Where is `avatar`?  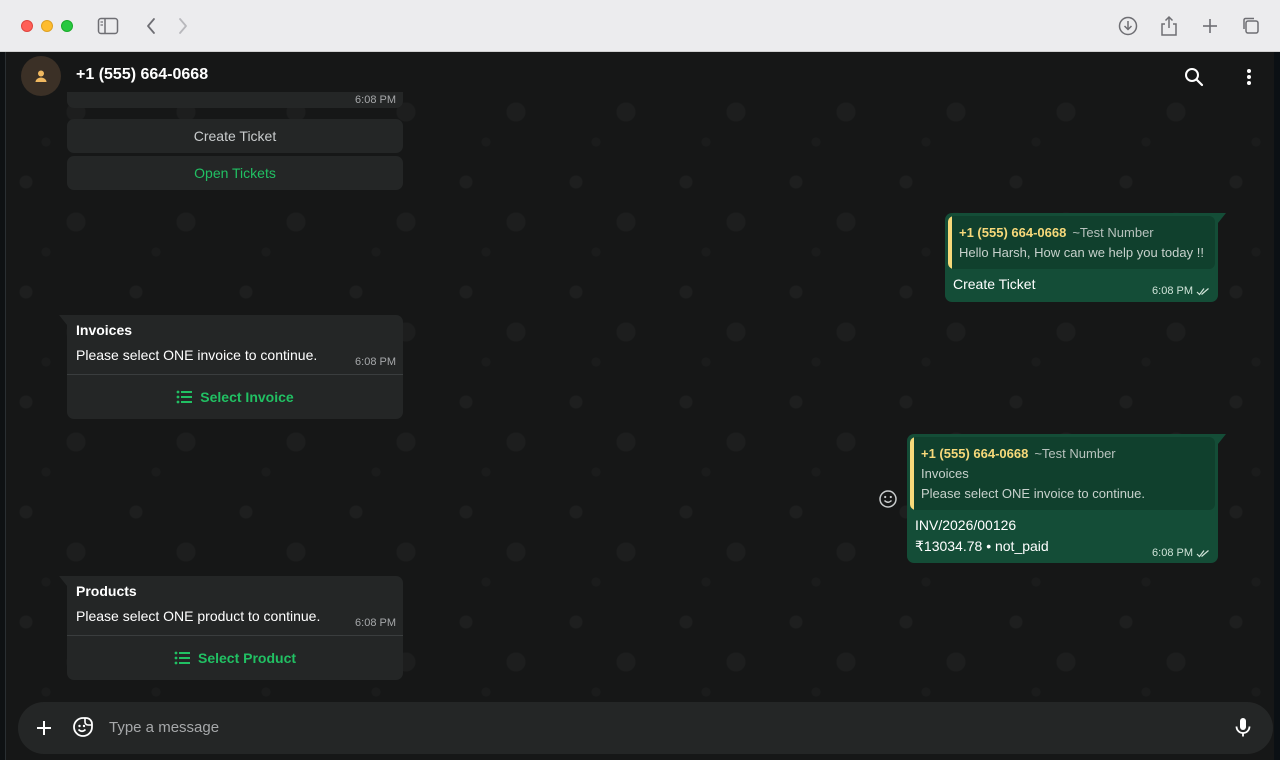 avatar is located at coordinates (41, 76).